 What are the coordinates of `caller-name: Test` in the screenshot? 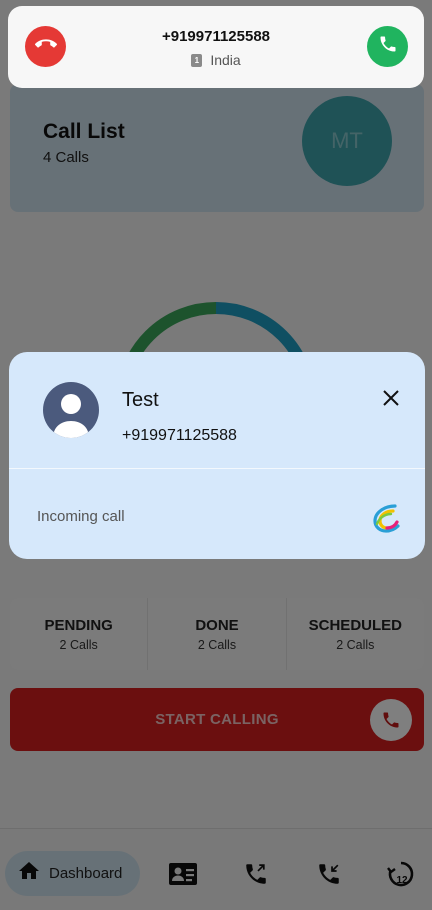 It's located at (140, 400).